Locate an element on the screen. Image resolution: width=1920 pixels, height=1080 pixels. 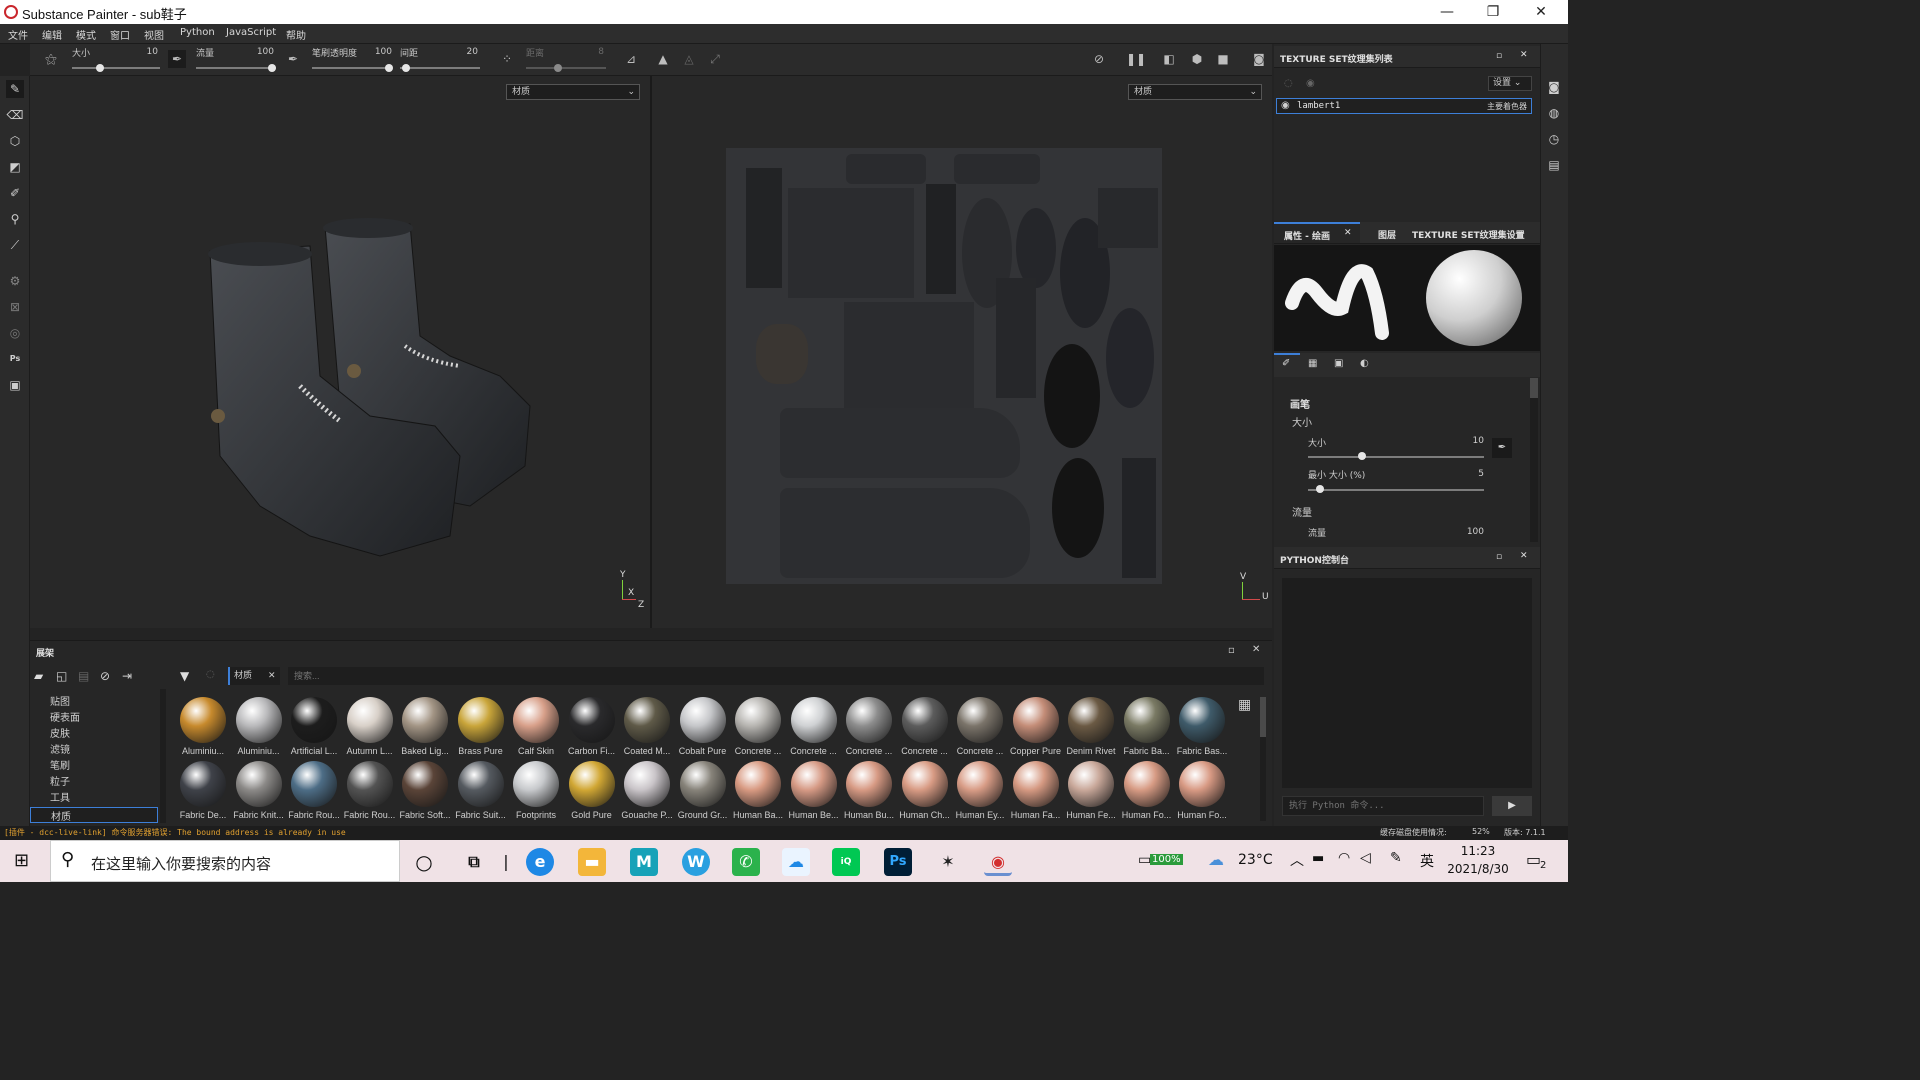
minimize-button: — is located at coordinates (1447, 12).